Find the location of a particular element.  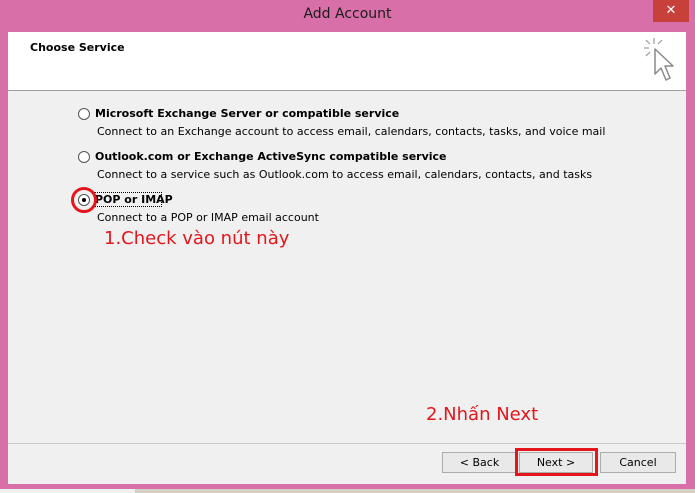

window-title: Add Account is located at coordinates (347, 14).